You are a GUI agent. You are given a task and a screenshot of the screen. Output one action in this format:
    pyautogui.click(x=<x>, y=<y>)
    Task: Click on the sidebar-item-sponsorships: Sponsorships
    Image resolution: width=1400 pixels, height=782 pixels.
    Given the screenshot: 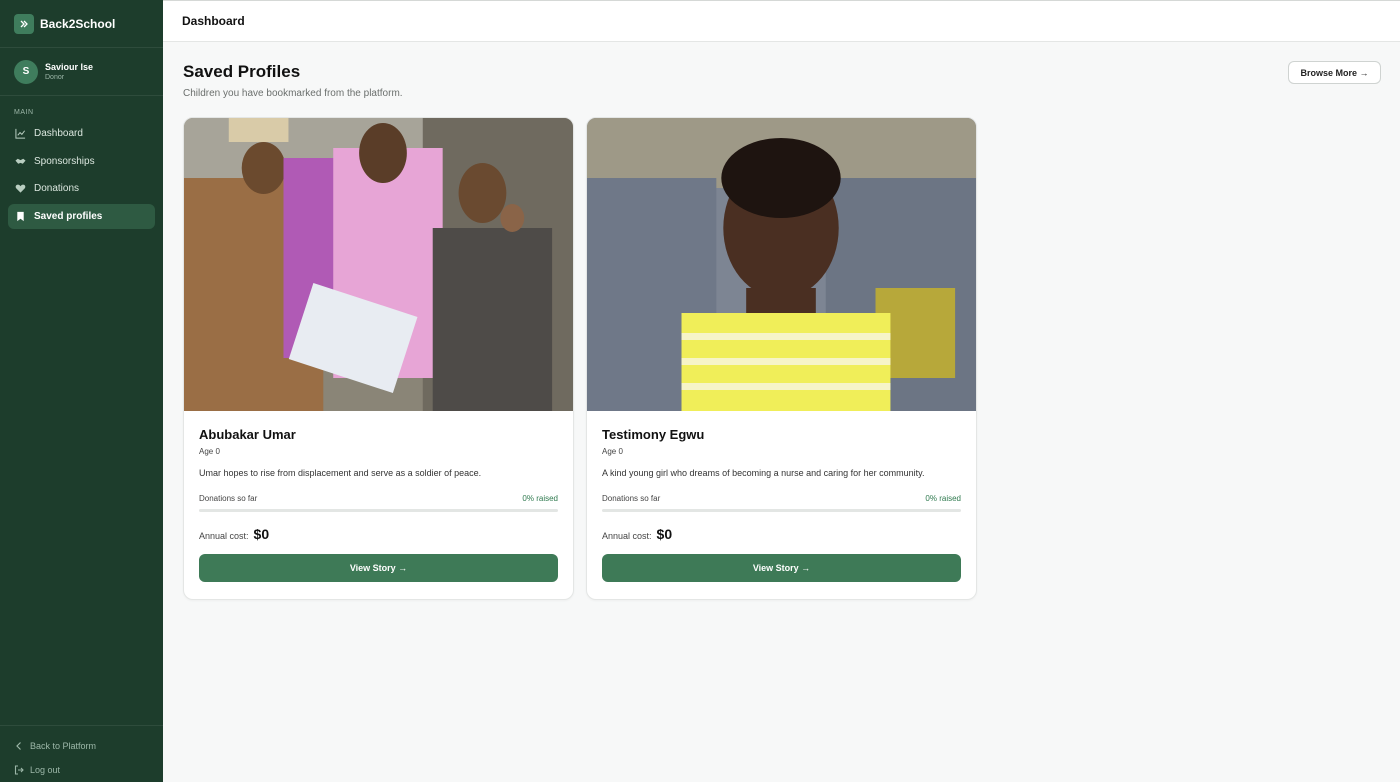 What is the action you would take?
    pyautogui.click(x=81, y=161)
    